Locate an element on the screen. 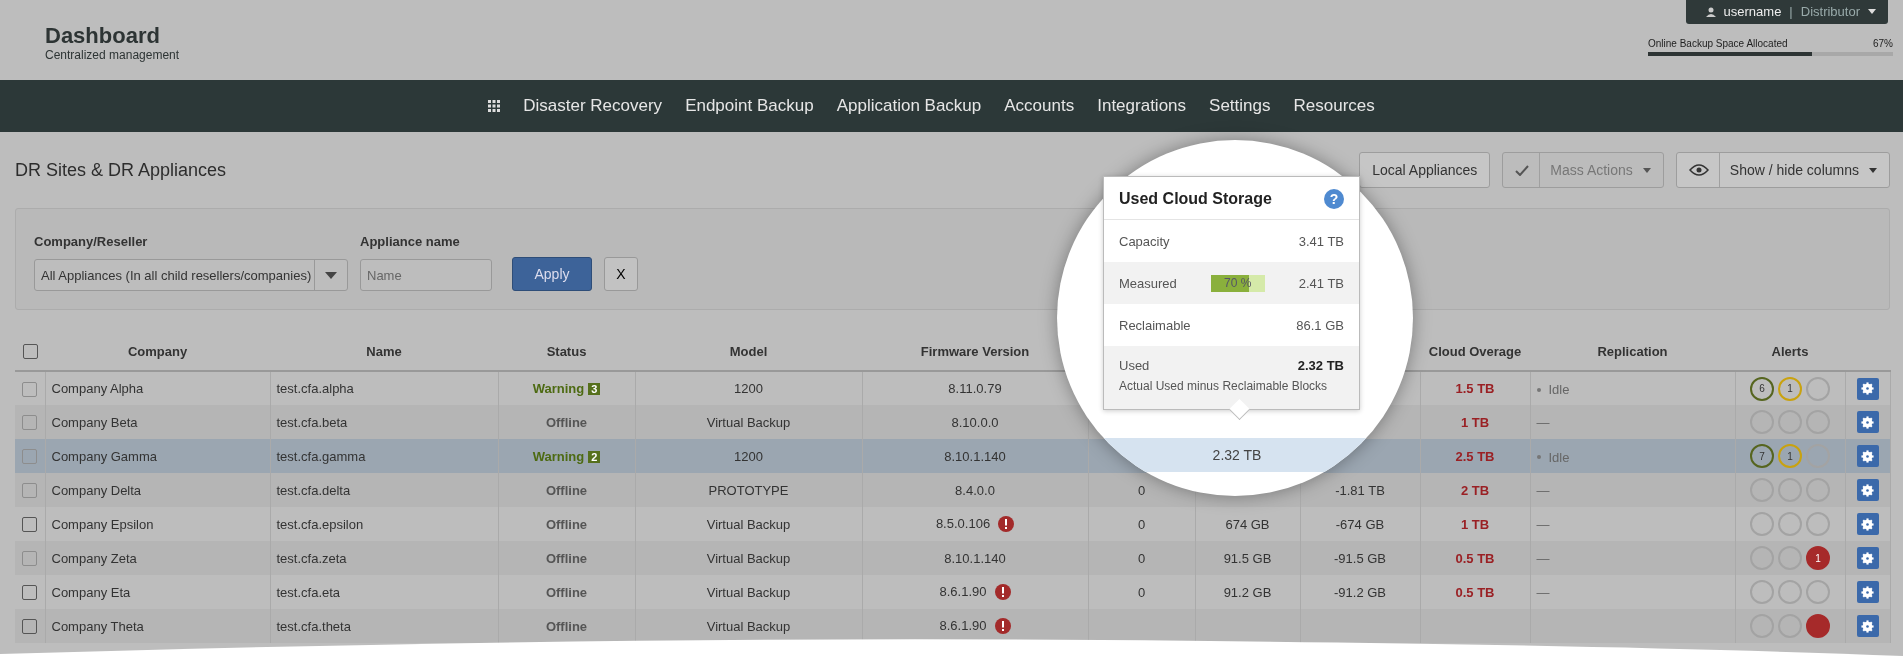 The image size is (1903, 658). company-dropdown: All Appliances (In all child resellers/companies) is located at coordinates (191, 275).